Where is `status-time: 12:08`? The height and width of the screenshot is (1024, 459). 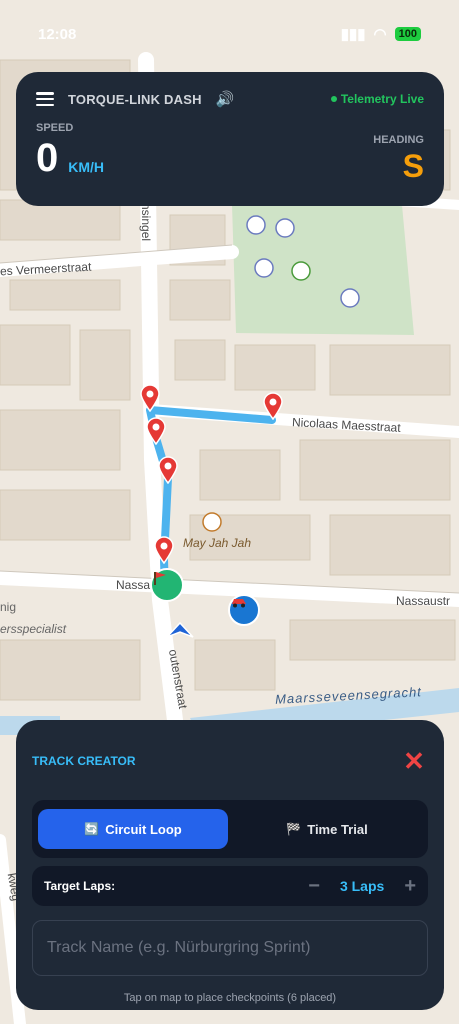 status-time: 12:08 is located at coordinates (57, 34).